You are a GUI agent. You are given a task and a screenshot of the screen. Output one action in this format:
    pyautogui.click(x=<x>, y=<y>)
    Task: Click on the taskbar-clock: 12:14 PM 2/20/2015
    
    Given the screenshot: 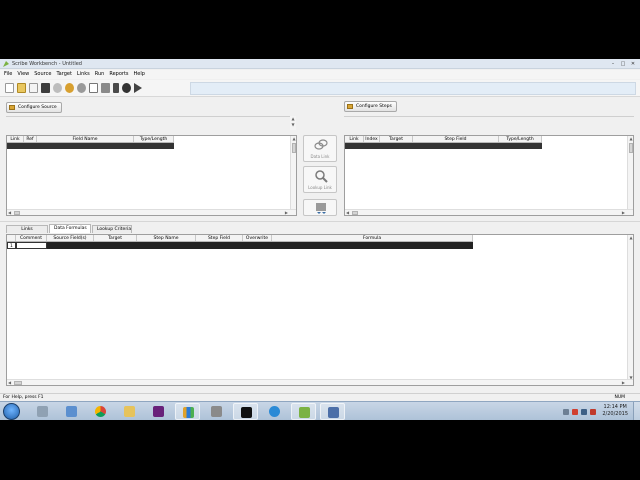 What is the action you would take?
    pyautogui.click(x=615, y=411)
    